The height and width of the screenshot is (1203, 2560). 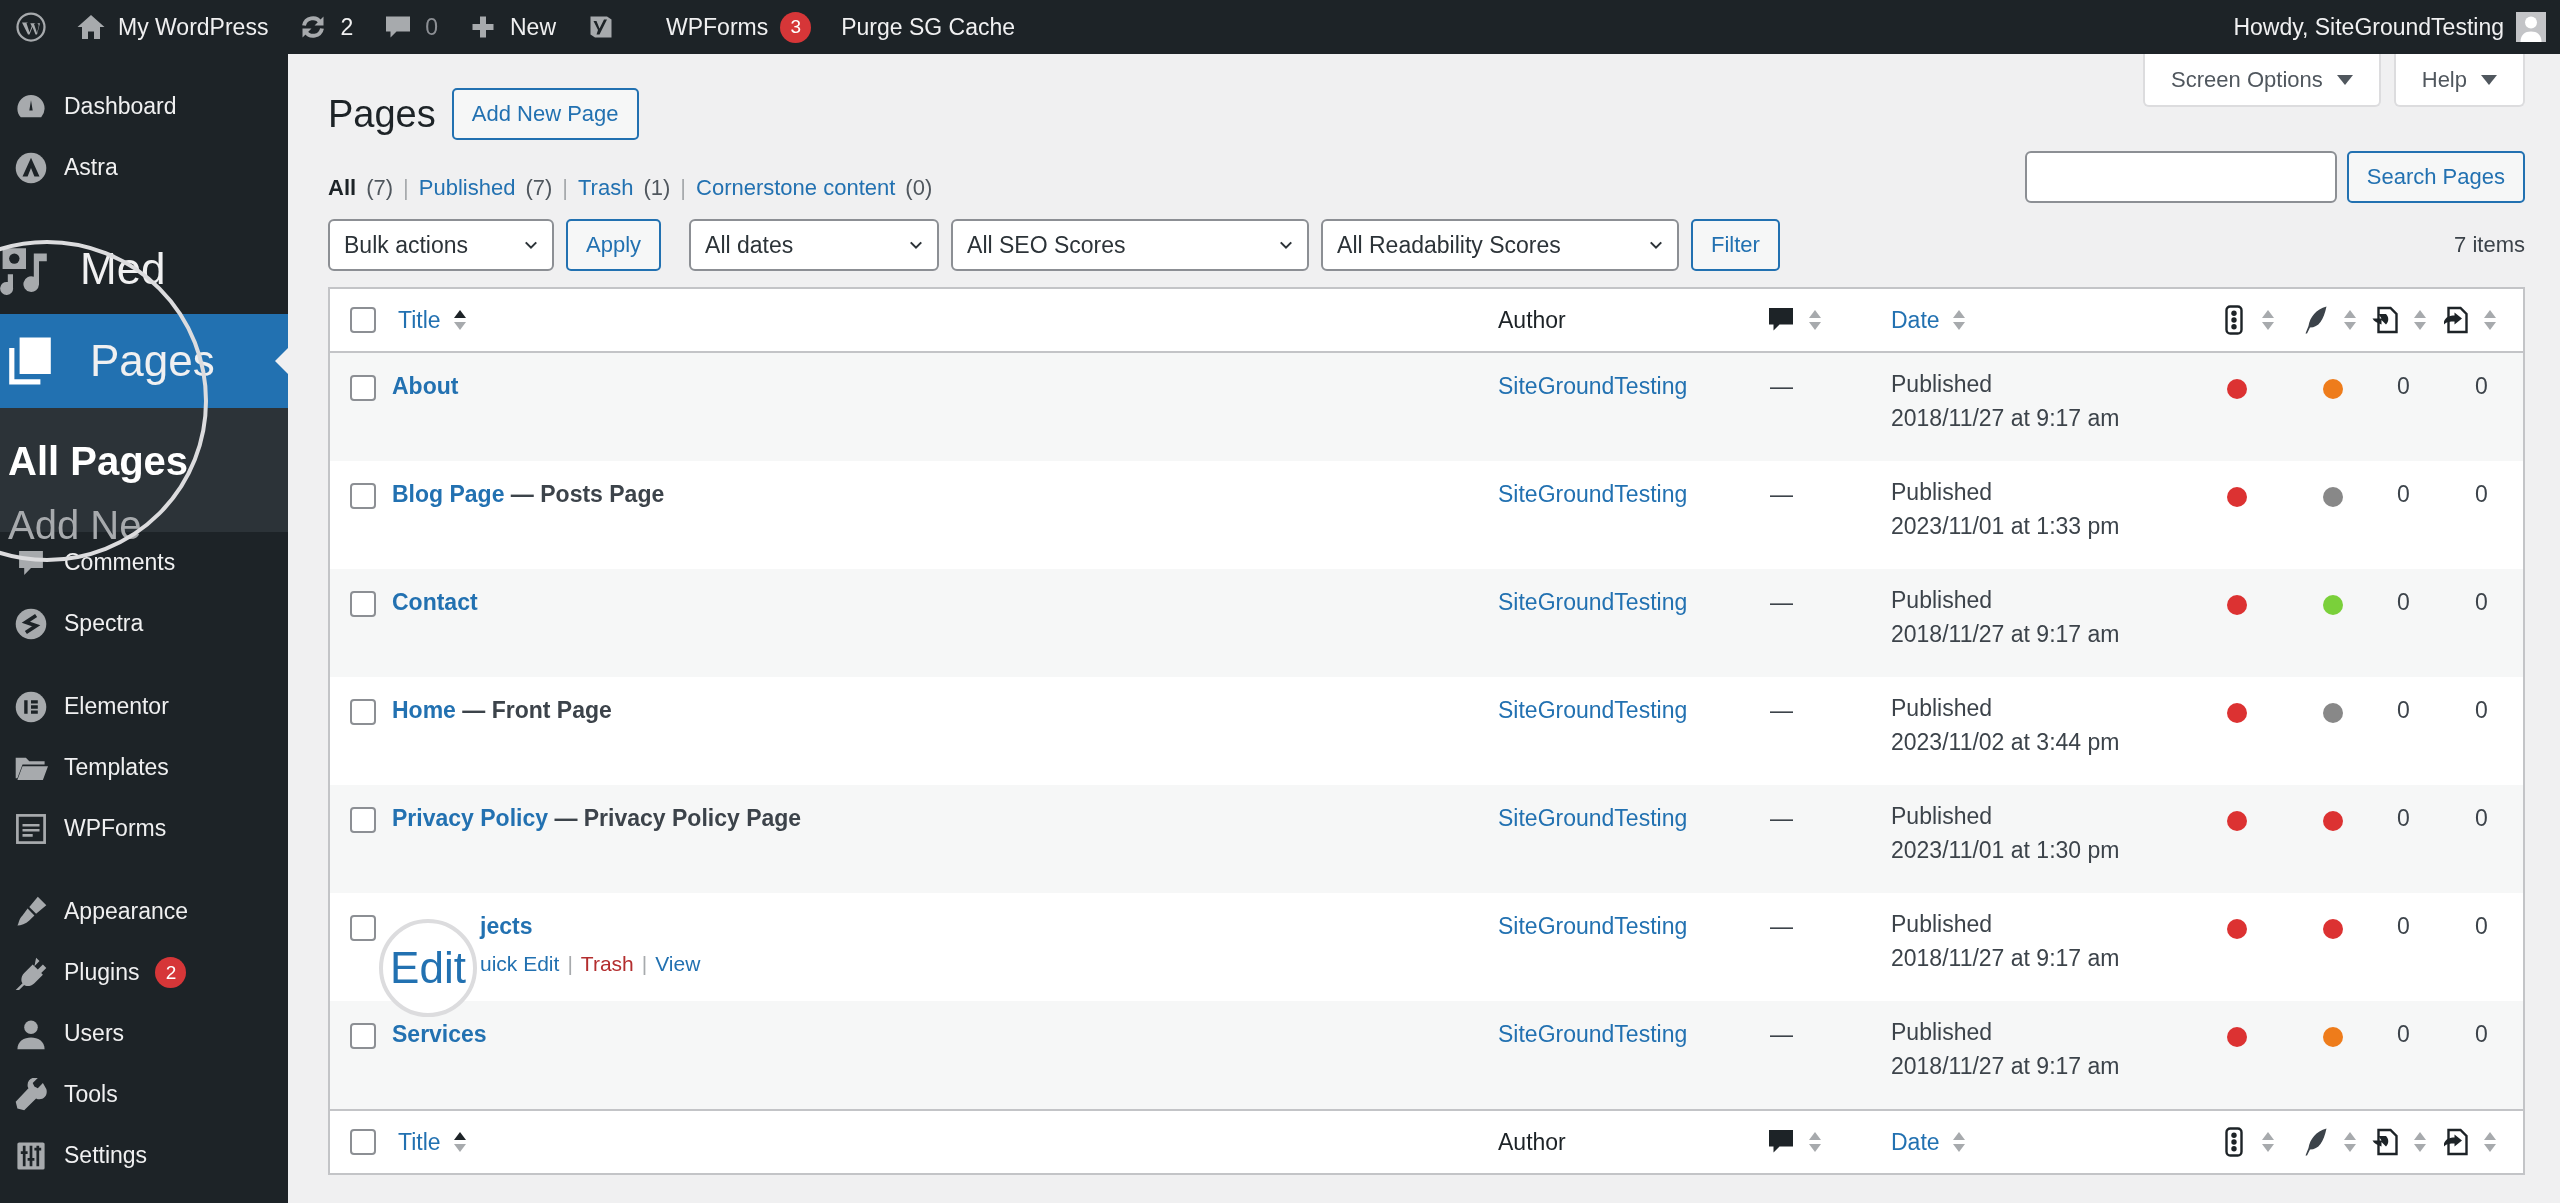 What do you see at coordinates (2459, 80) in the screenshot?
I see `screen-tab: Help` at bounding box center [2459, 80].